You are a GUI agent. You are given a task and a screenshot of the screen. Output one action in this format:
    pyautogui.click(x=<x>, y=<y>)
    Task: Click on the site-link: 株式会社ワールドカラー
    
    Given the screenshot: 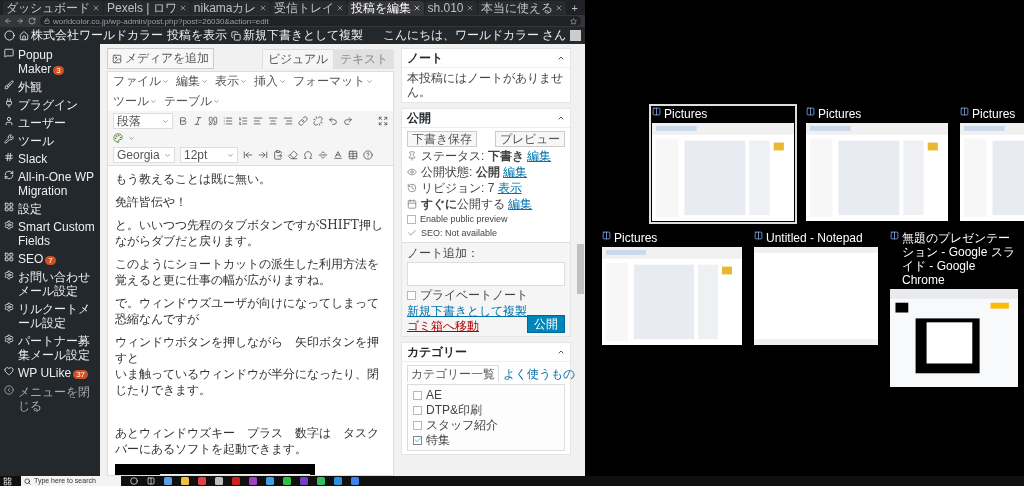 What is the action you would take?
    pyautogui.click(x=91, y=35)
    